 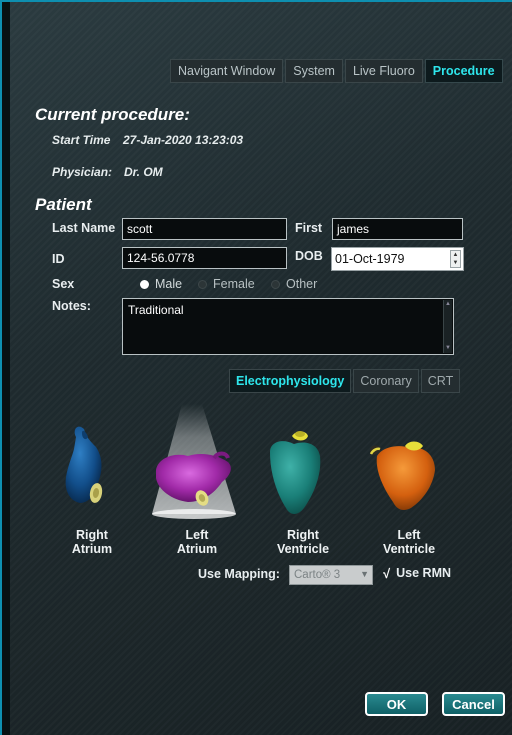 I want to click on sex-radio-other: Other, so click(x=294, y=284).